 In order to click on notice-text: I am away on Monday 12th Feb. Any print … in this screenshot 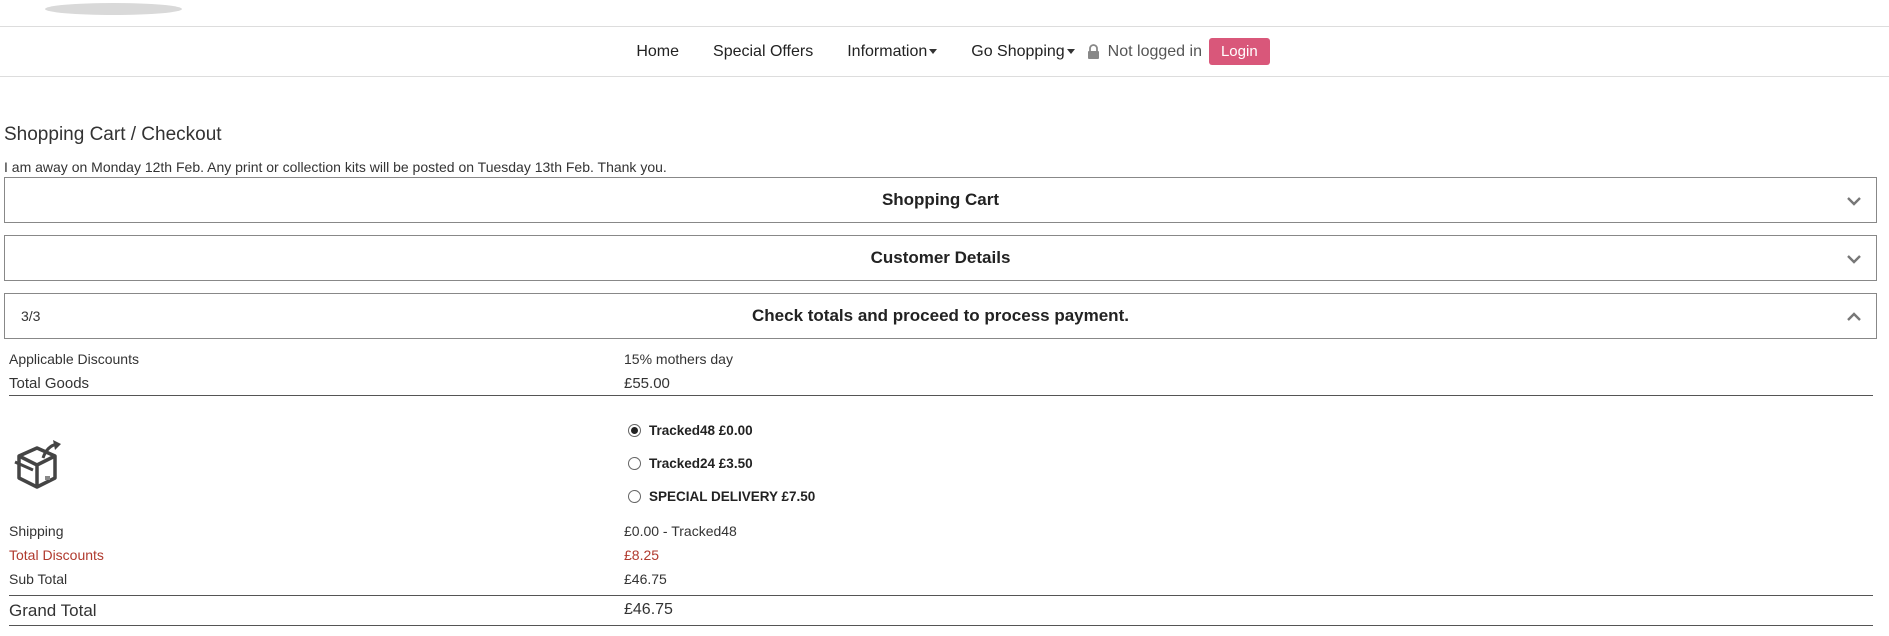, I will do `click(335, 167)`.